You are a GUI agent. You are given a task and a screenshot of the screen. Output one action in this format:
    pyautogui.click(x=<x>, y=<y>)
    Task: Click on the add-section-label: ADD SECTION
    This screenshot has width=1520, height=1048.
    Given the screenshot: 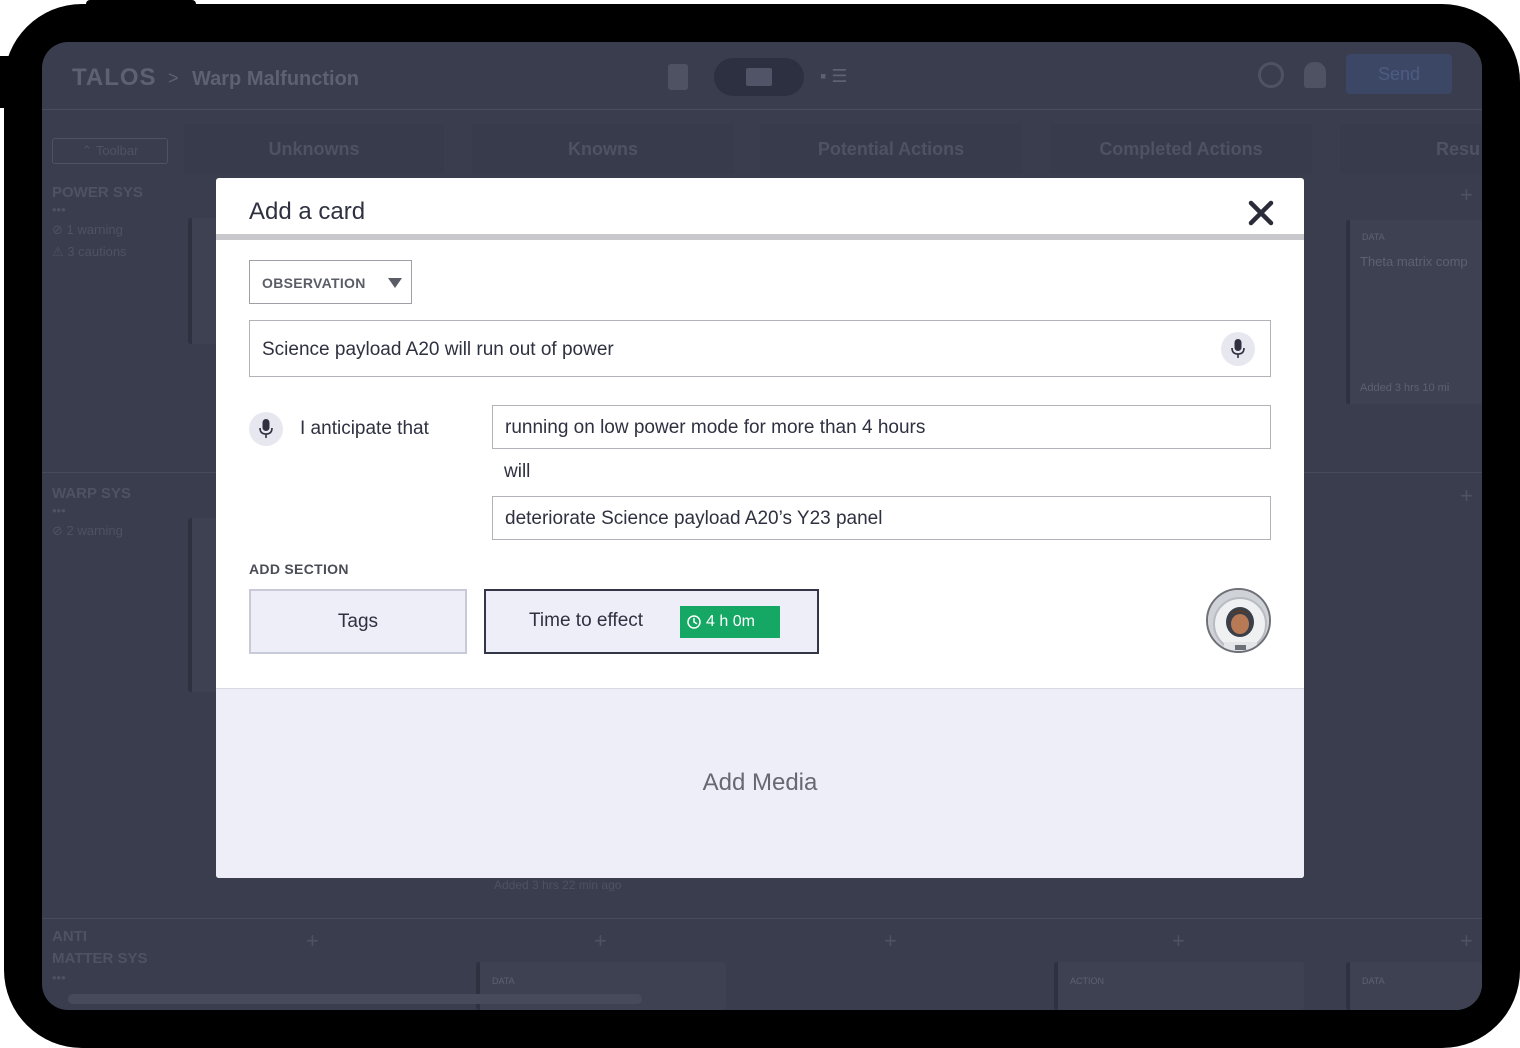 What is the action you would take?
    pyautogui.click(x=299, y=569)
    